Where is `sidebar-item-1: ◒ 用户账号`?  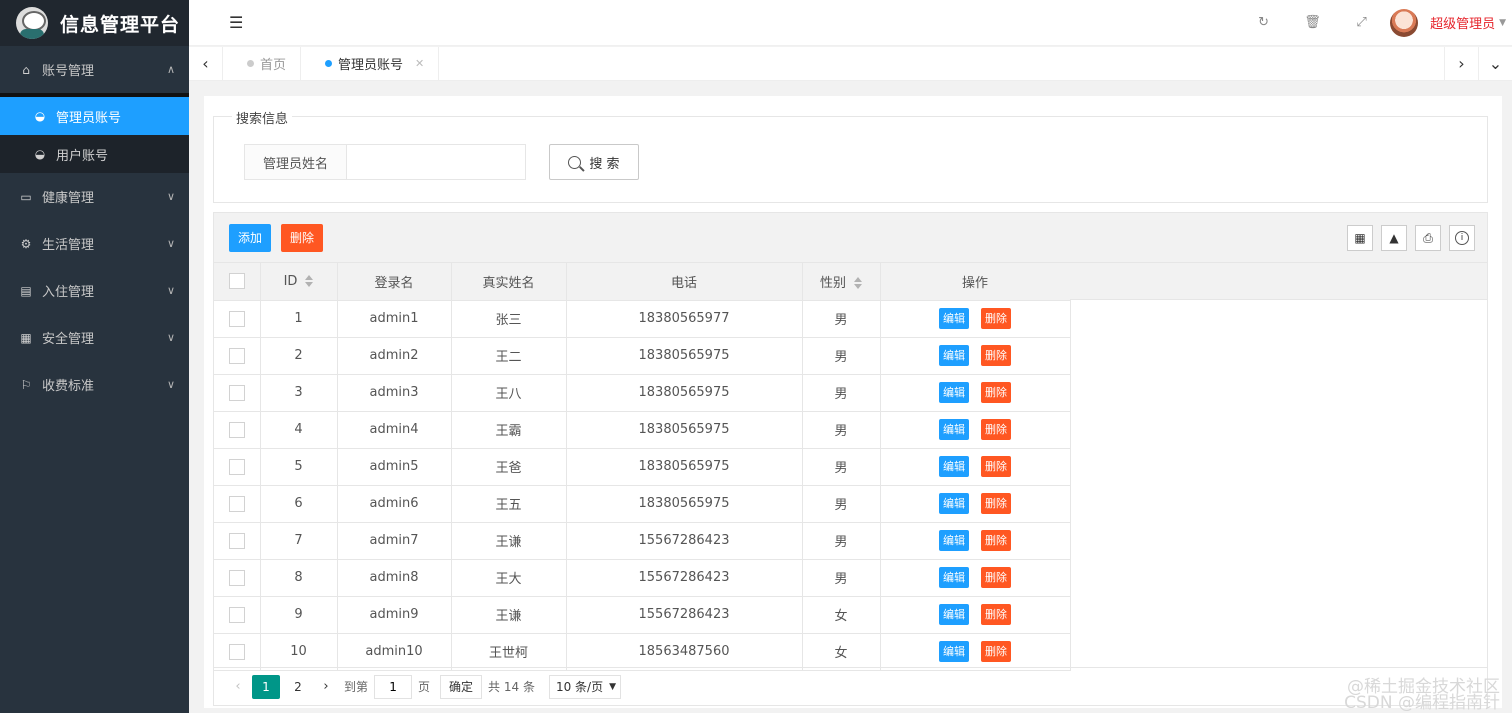
sidebar-item-1: ◒ 用户账号 is located at coordinates (94, 154).